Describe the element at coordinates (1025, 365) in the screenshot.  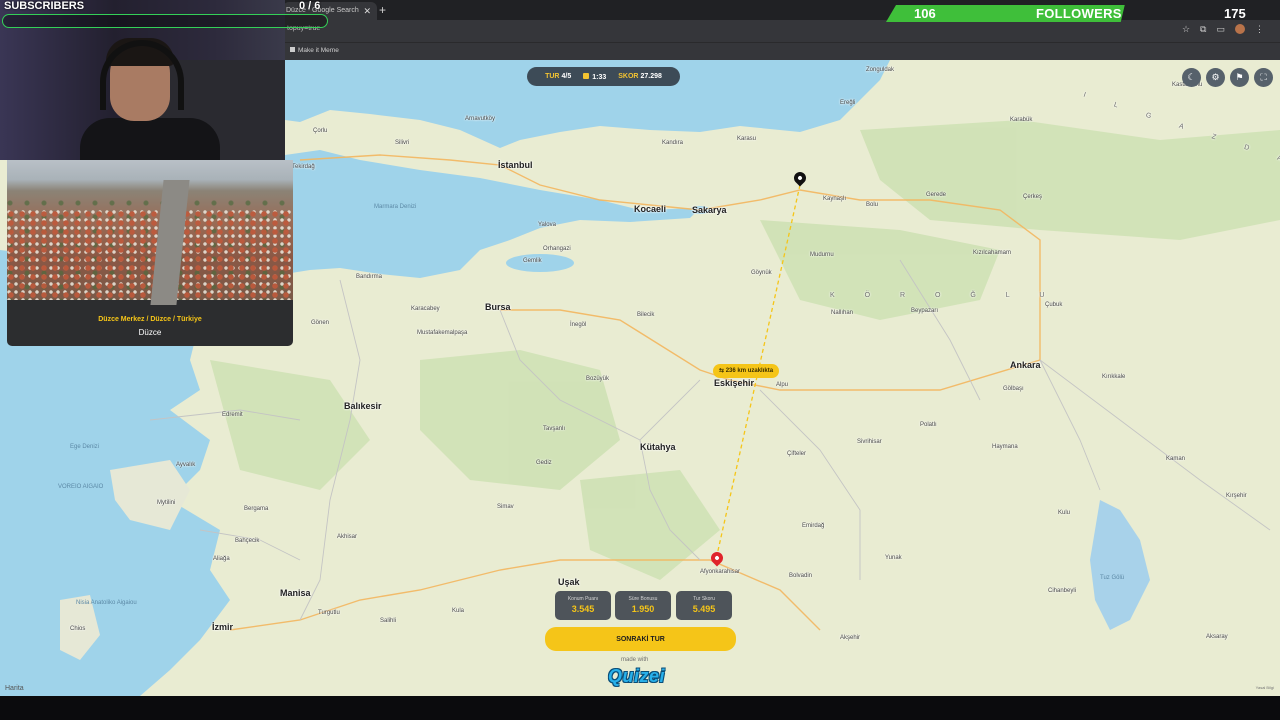
I see `place-label: Ankara` at that location.